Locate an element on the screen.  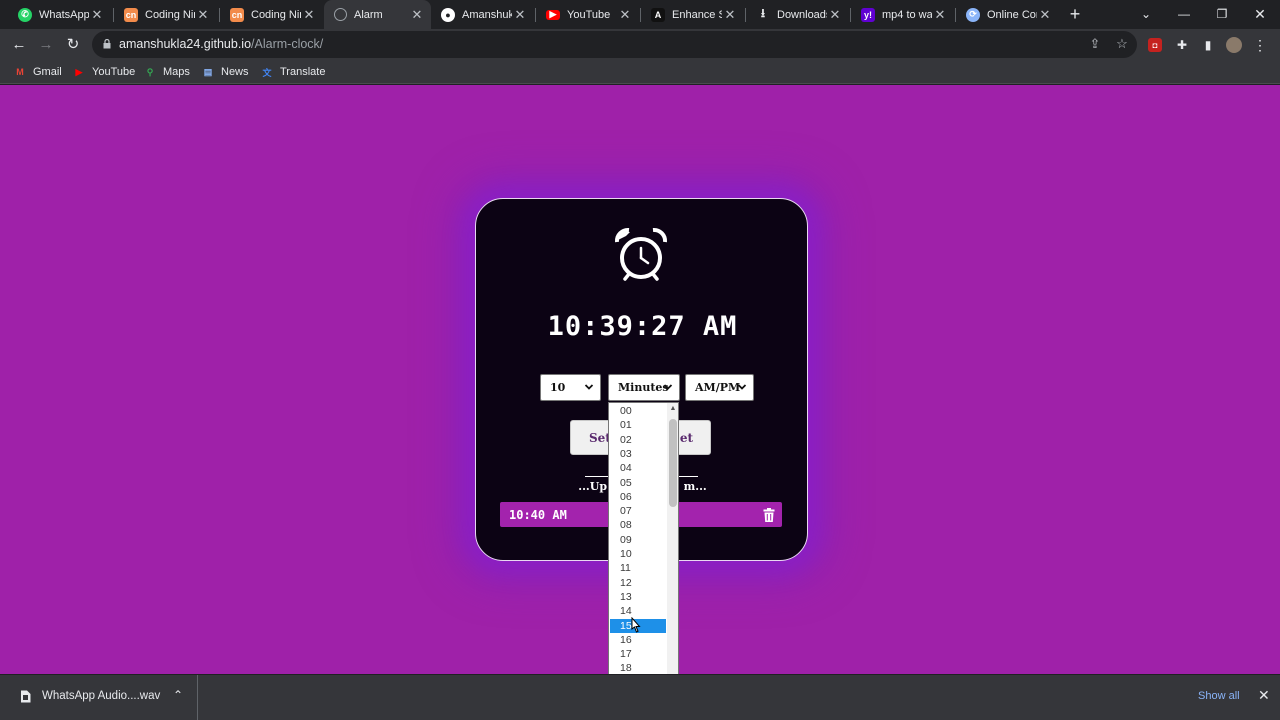
dropdown-option: 05 is located at coordinates (638, 483).